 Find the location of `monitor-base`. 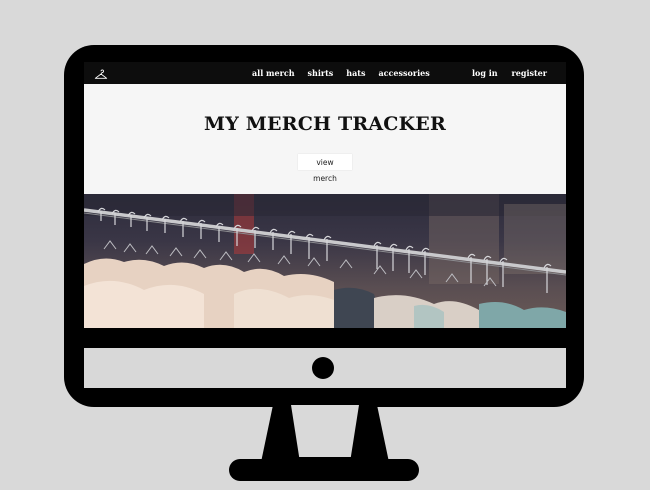

monitor-base is located at coordinates (324, 470).